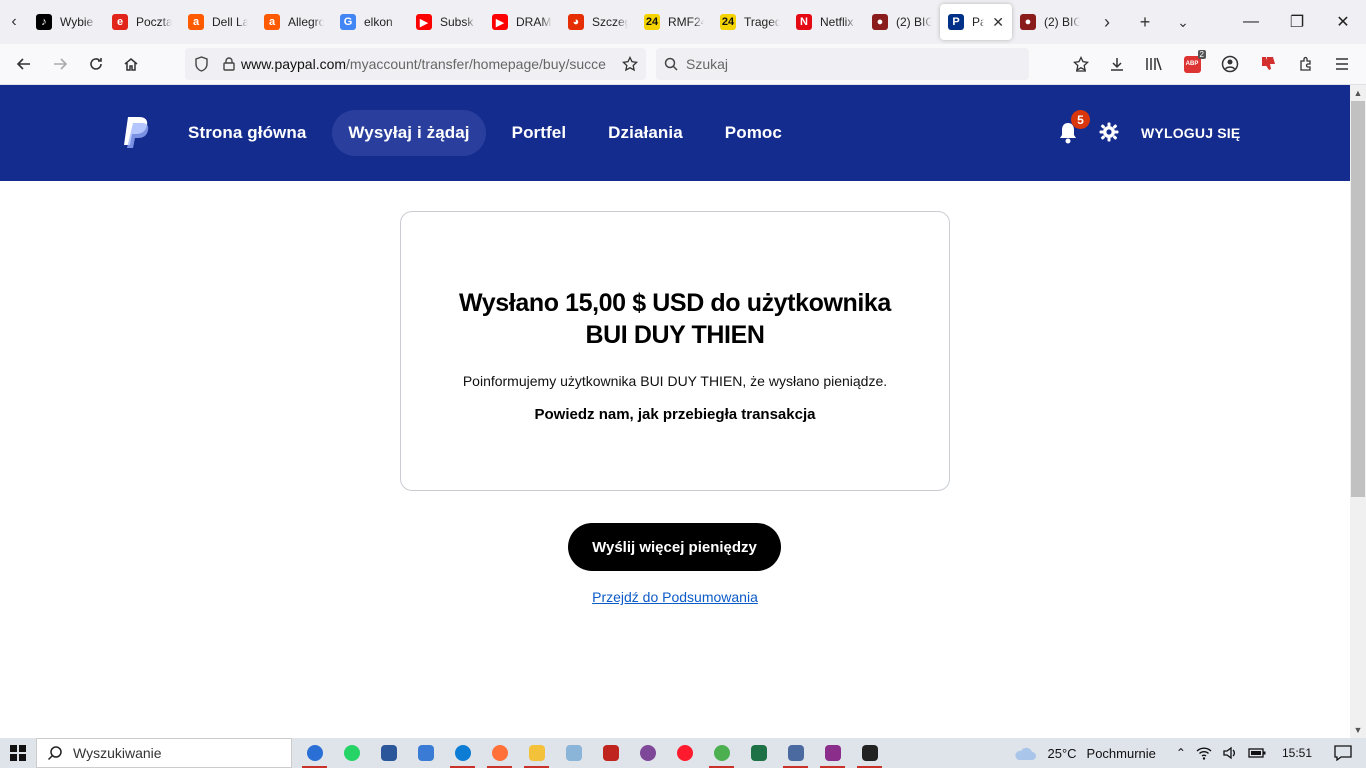 The width and height of the screenshot is (1366, 768). I want to click on adblock-button: ABP 2, so click(1192, 64).